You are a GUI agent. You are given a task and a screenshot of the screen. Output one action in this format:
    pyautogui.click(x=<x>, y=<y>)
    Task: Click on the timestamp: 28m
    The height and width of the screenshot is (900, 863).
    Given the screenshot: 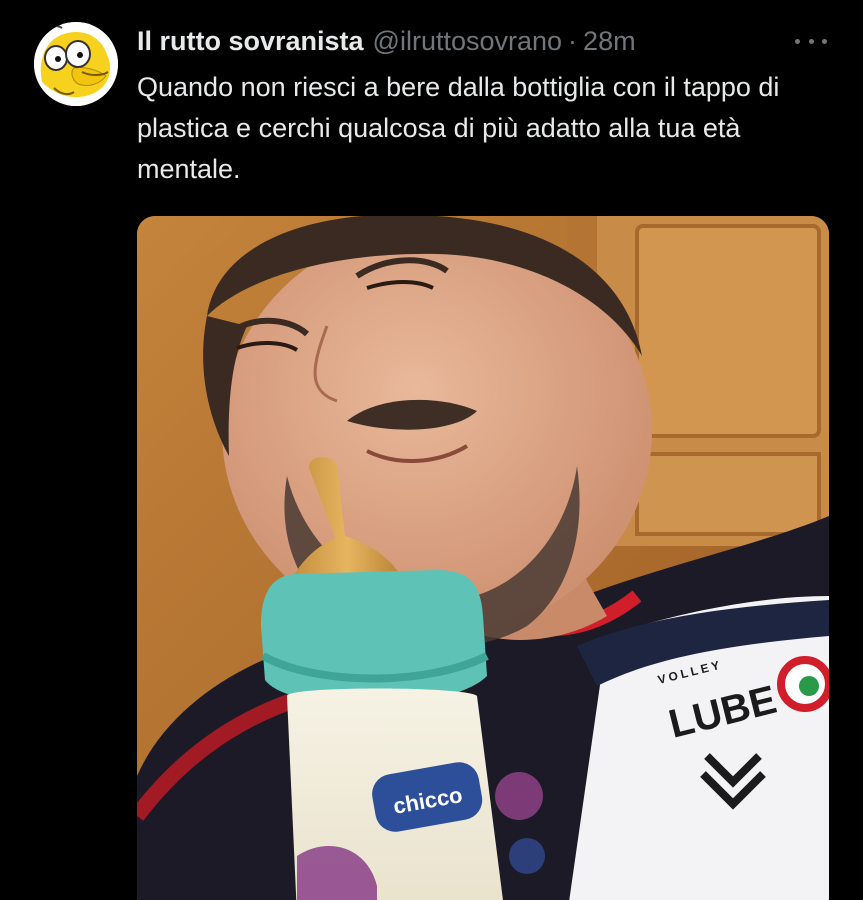 What is the action you would take?
    pyautogui.click(x=609, y=41)
    